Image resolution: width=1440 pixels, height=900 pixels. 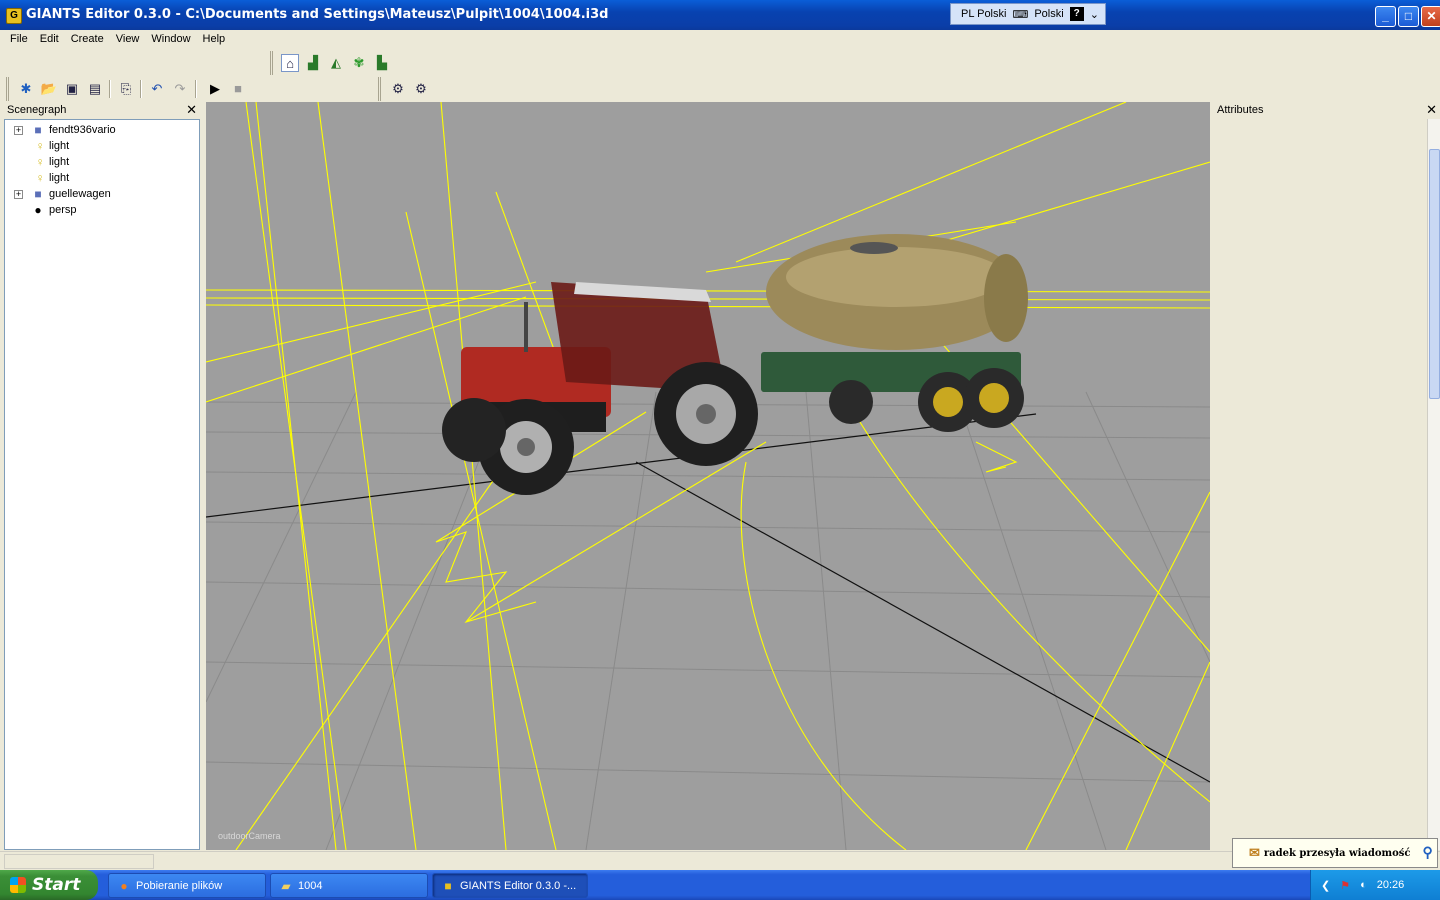 I want to click on language-bar: PL Polski ⌨ Polski ? ⌄, so click(x=1028, y=14).